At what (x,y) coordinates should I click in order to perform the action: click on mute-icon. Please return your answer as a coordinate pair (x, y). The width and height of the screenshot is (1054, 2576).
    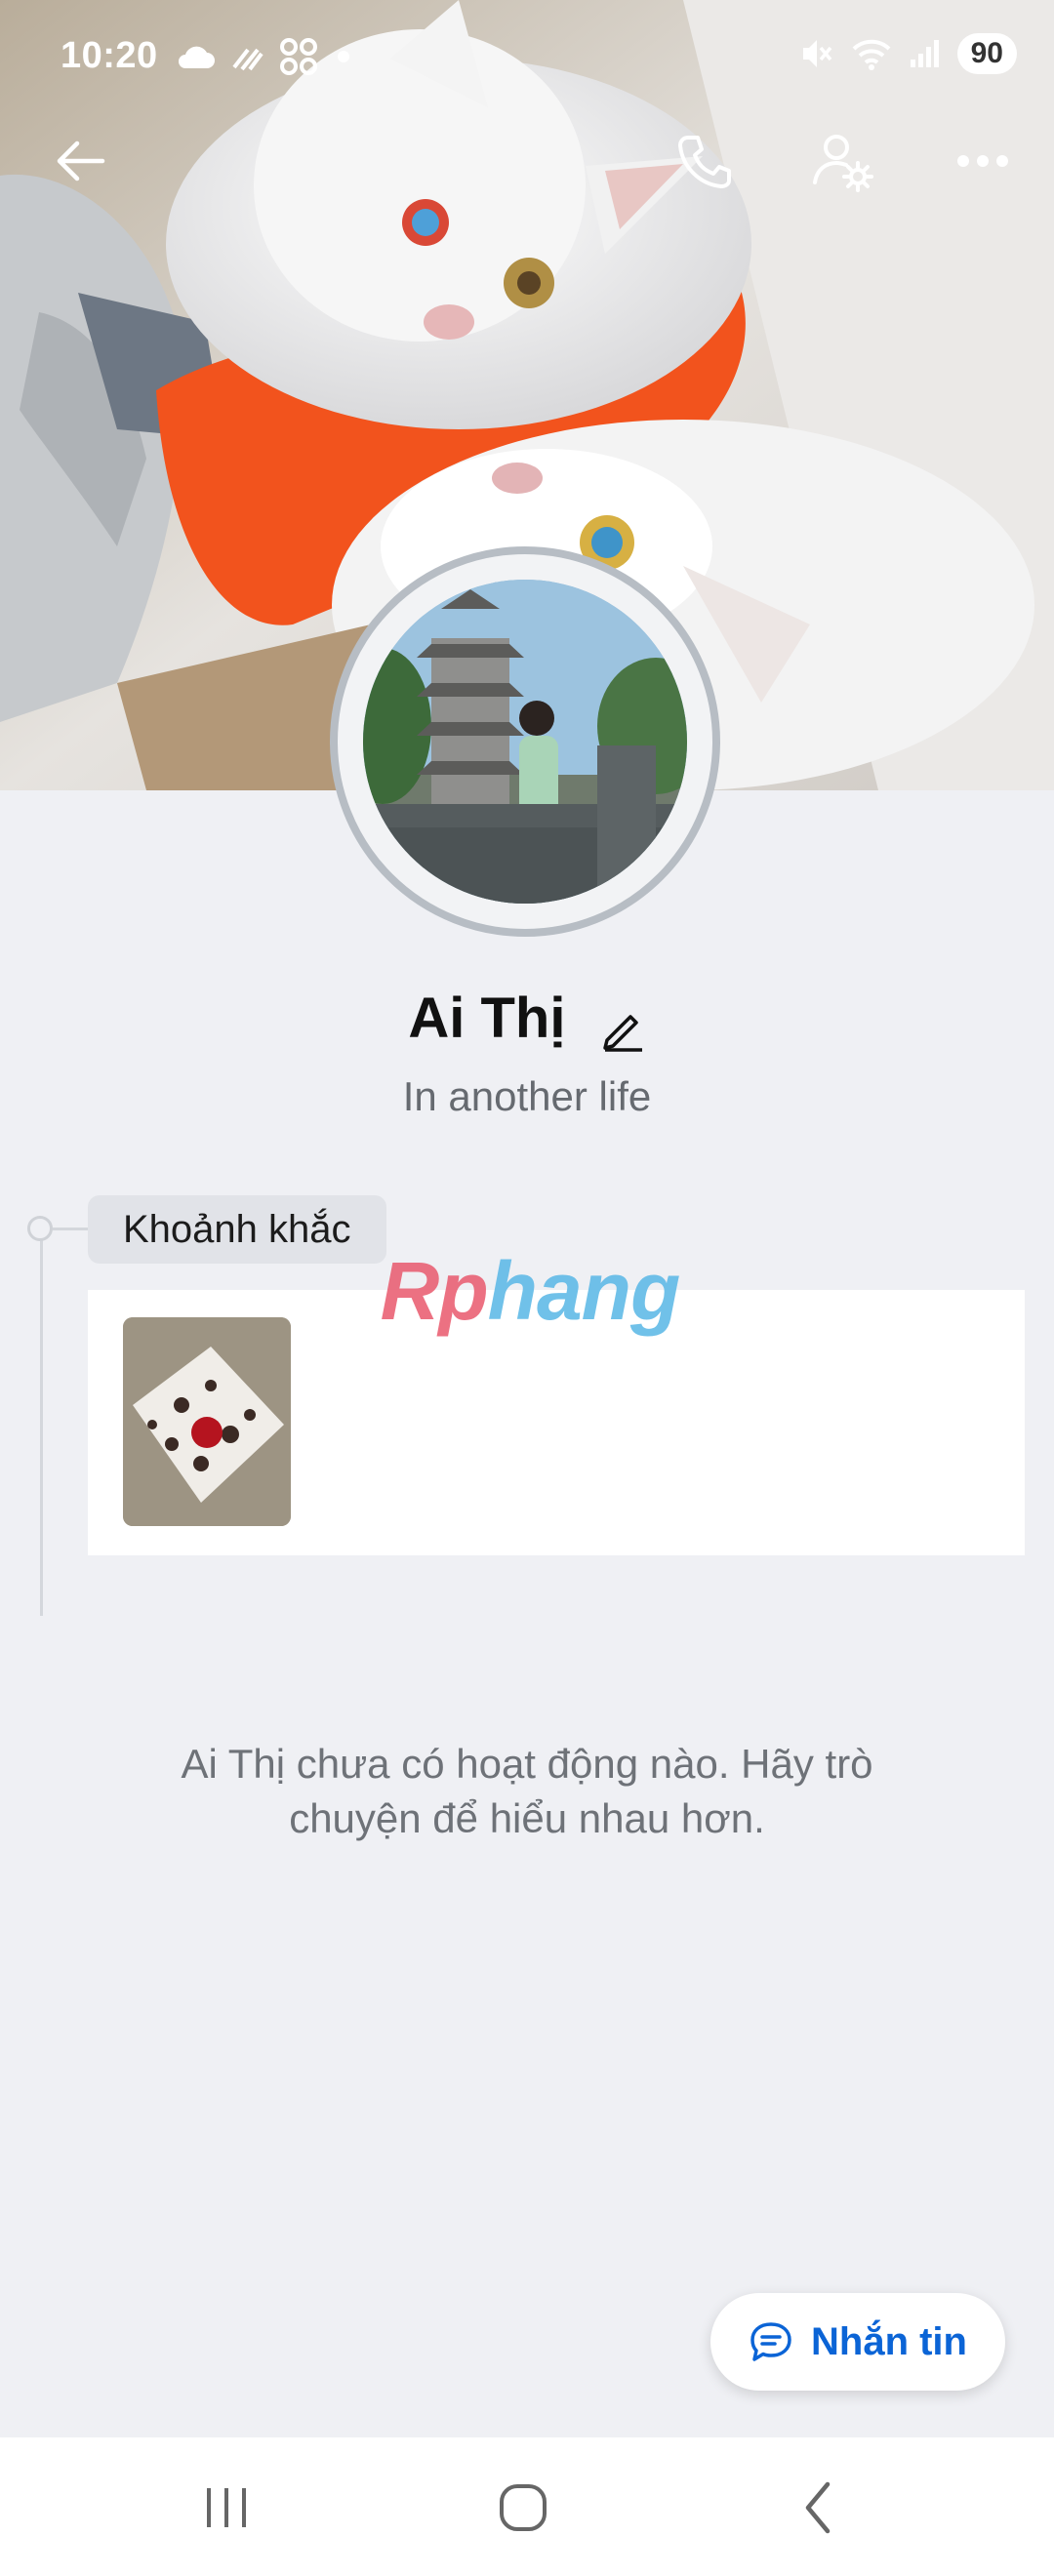
    Looking at the image, I should click on (816, 53).